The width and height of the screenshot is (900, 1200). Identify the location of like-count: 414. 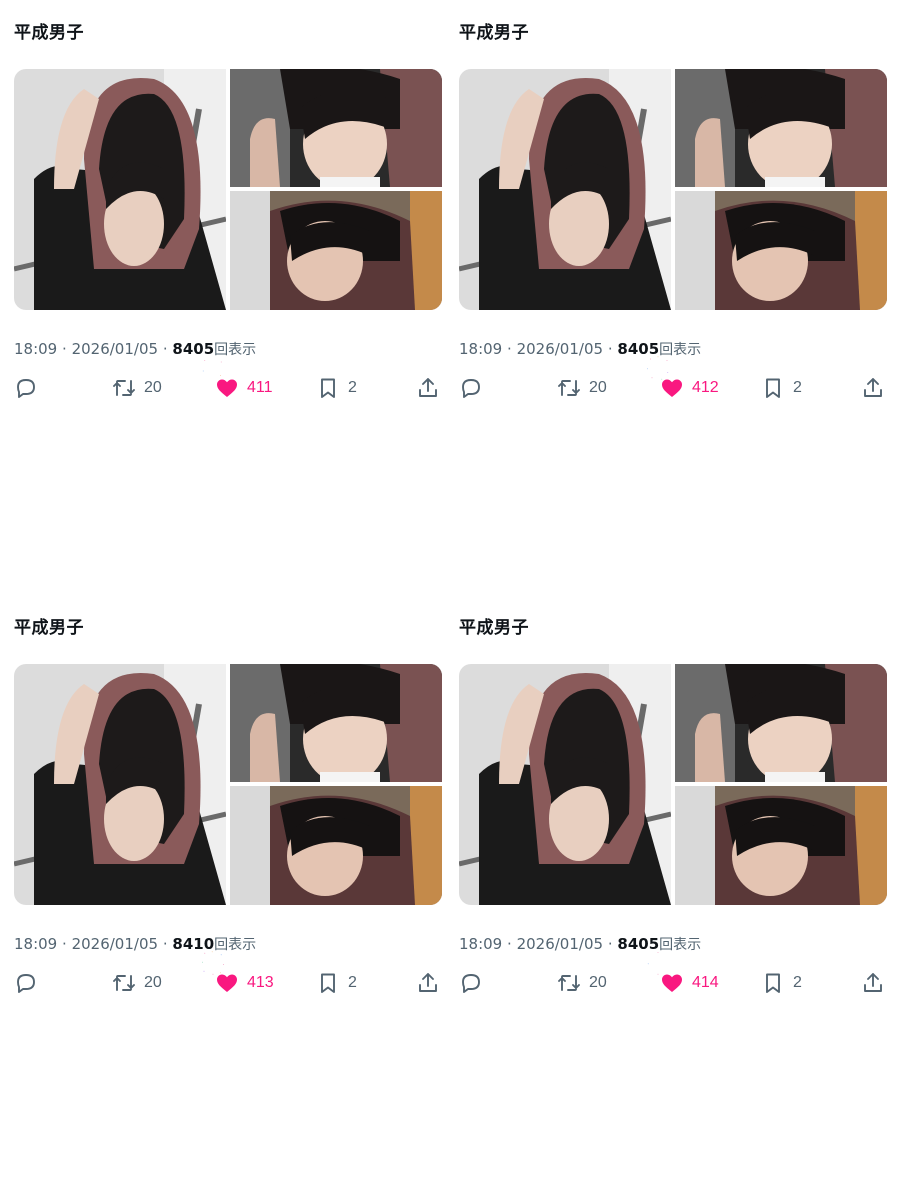
(705, 982).